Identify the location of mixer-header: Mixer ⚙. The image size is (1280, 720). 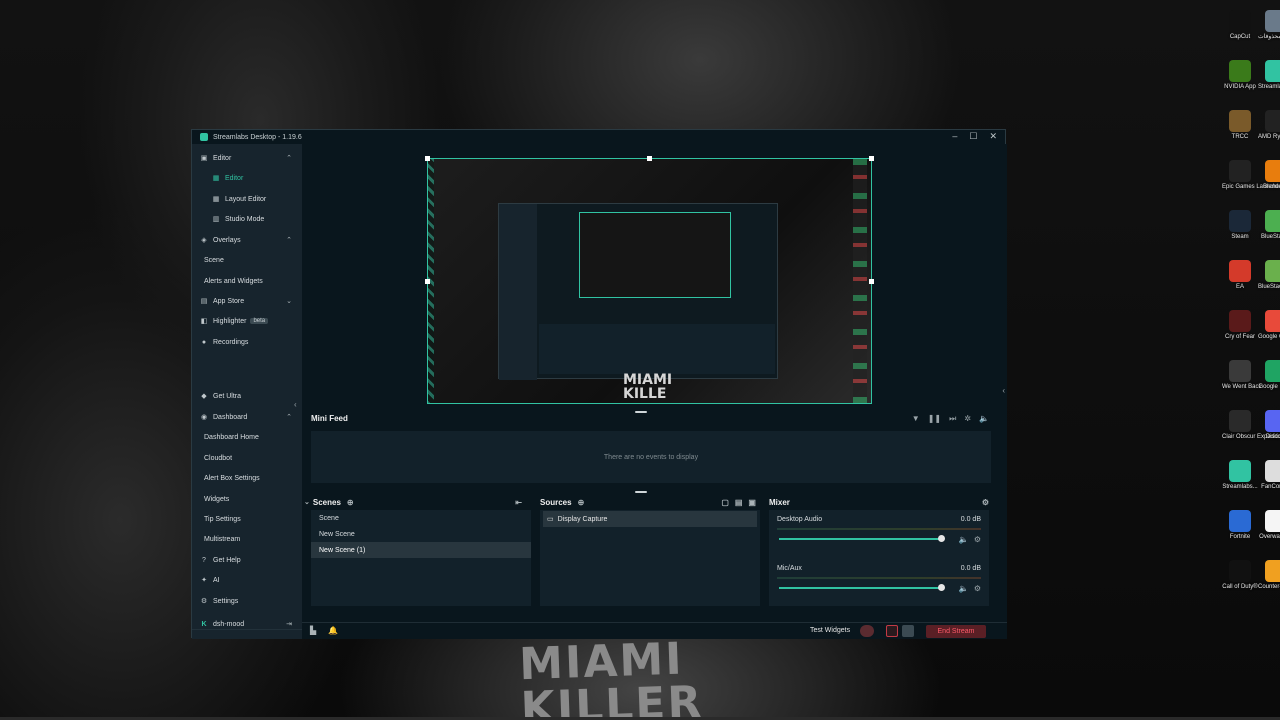
(879, 502).